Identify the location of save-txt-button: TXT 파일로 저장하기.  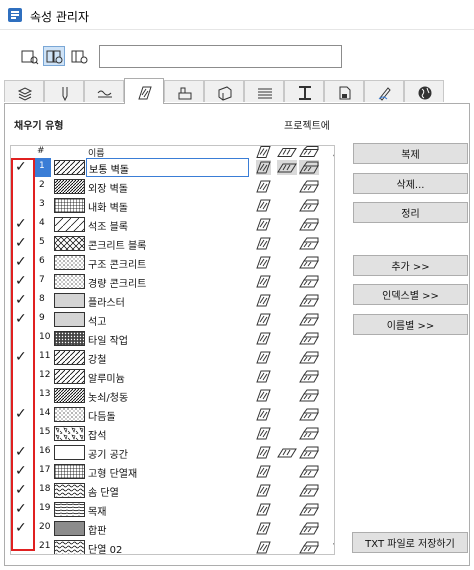
(410, 542).